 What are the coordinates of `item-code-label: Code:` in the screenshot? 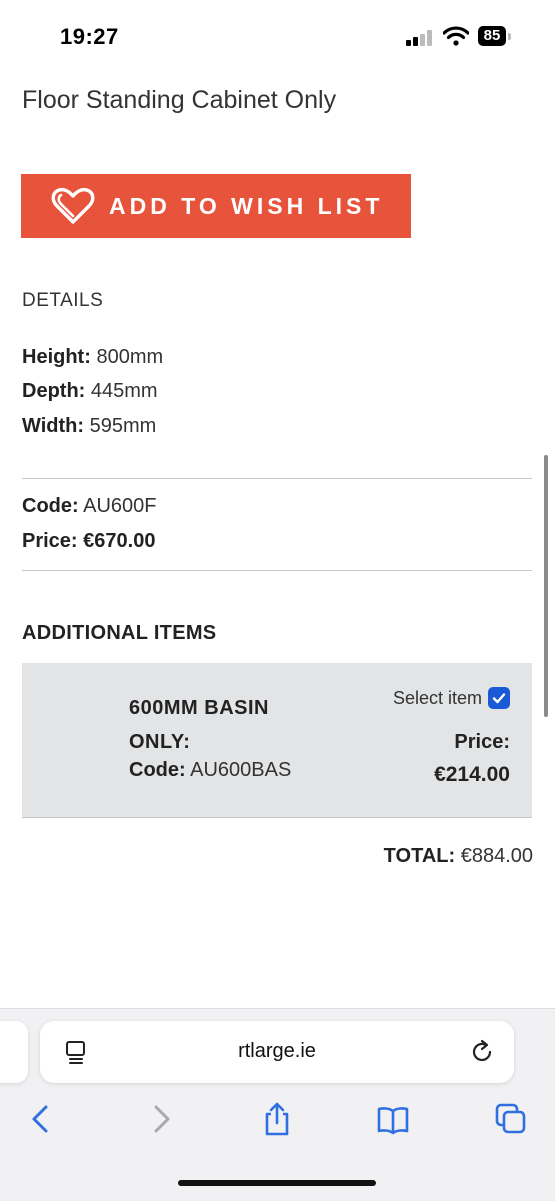 It's located at (157, 770).